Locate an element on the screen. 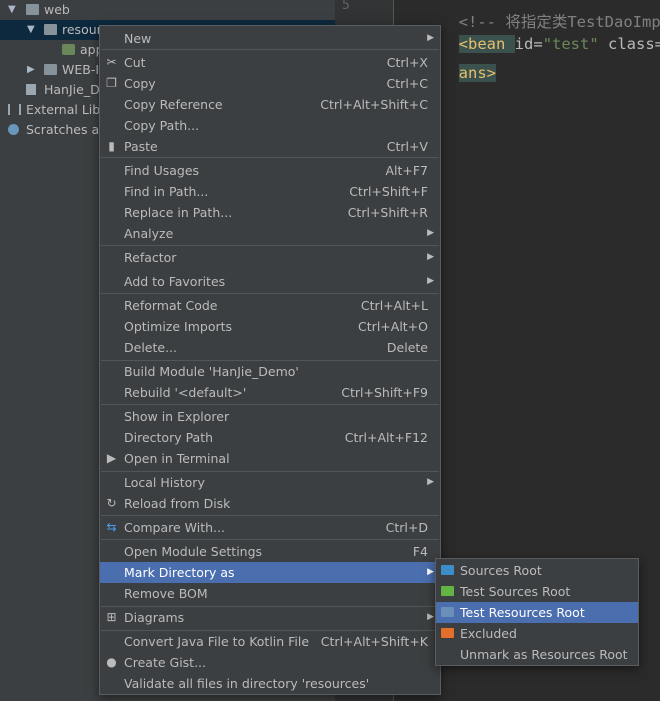 The height and width of the screenshot is (701, 660). menu-item-optimize-imports: Optimize Imports Ctrl+Alt+O is located at coordinates (270, 326).